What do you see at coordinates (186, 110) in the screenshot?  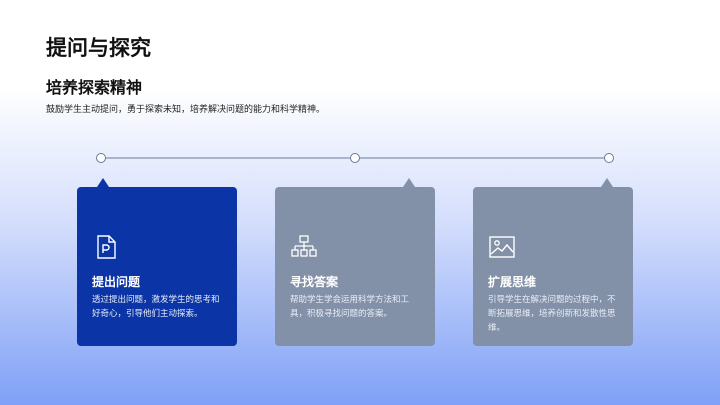 I see `section-description: 鼓励学生主动提问，勇于探索未知，培养解决问题的能力和科学精神。` at bounding box center [186, 110].